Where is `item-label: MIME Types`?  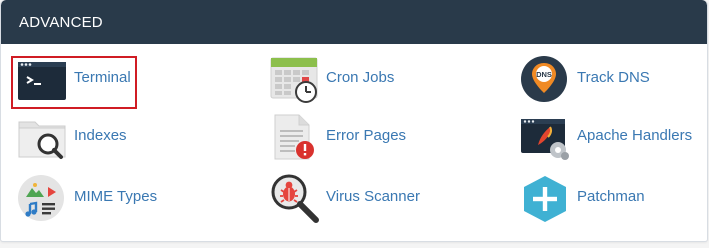 item-label: MIME Types is located at coordinates (116, 196).